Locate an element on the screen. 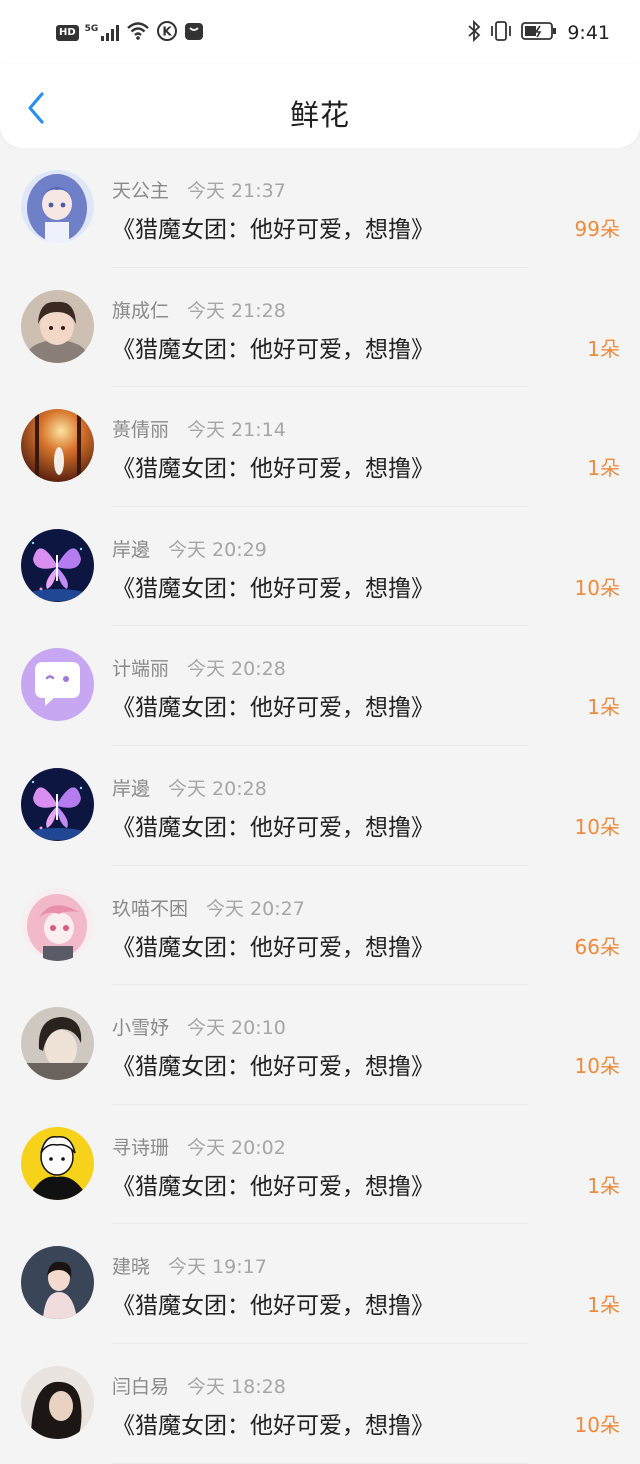 This screenshot has width=640, height=1464. sender-name: 计端丽 is located at coordinates (141, 669).